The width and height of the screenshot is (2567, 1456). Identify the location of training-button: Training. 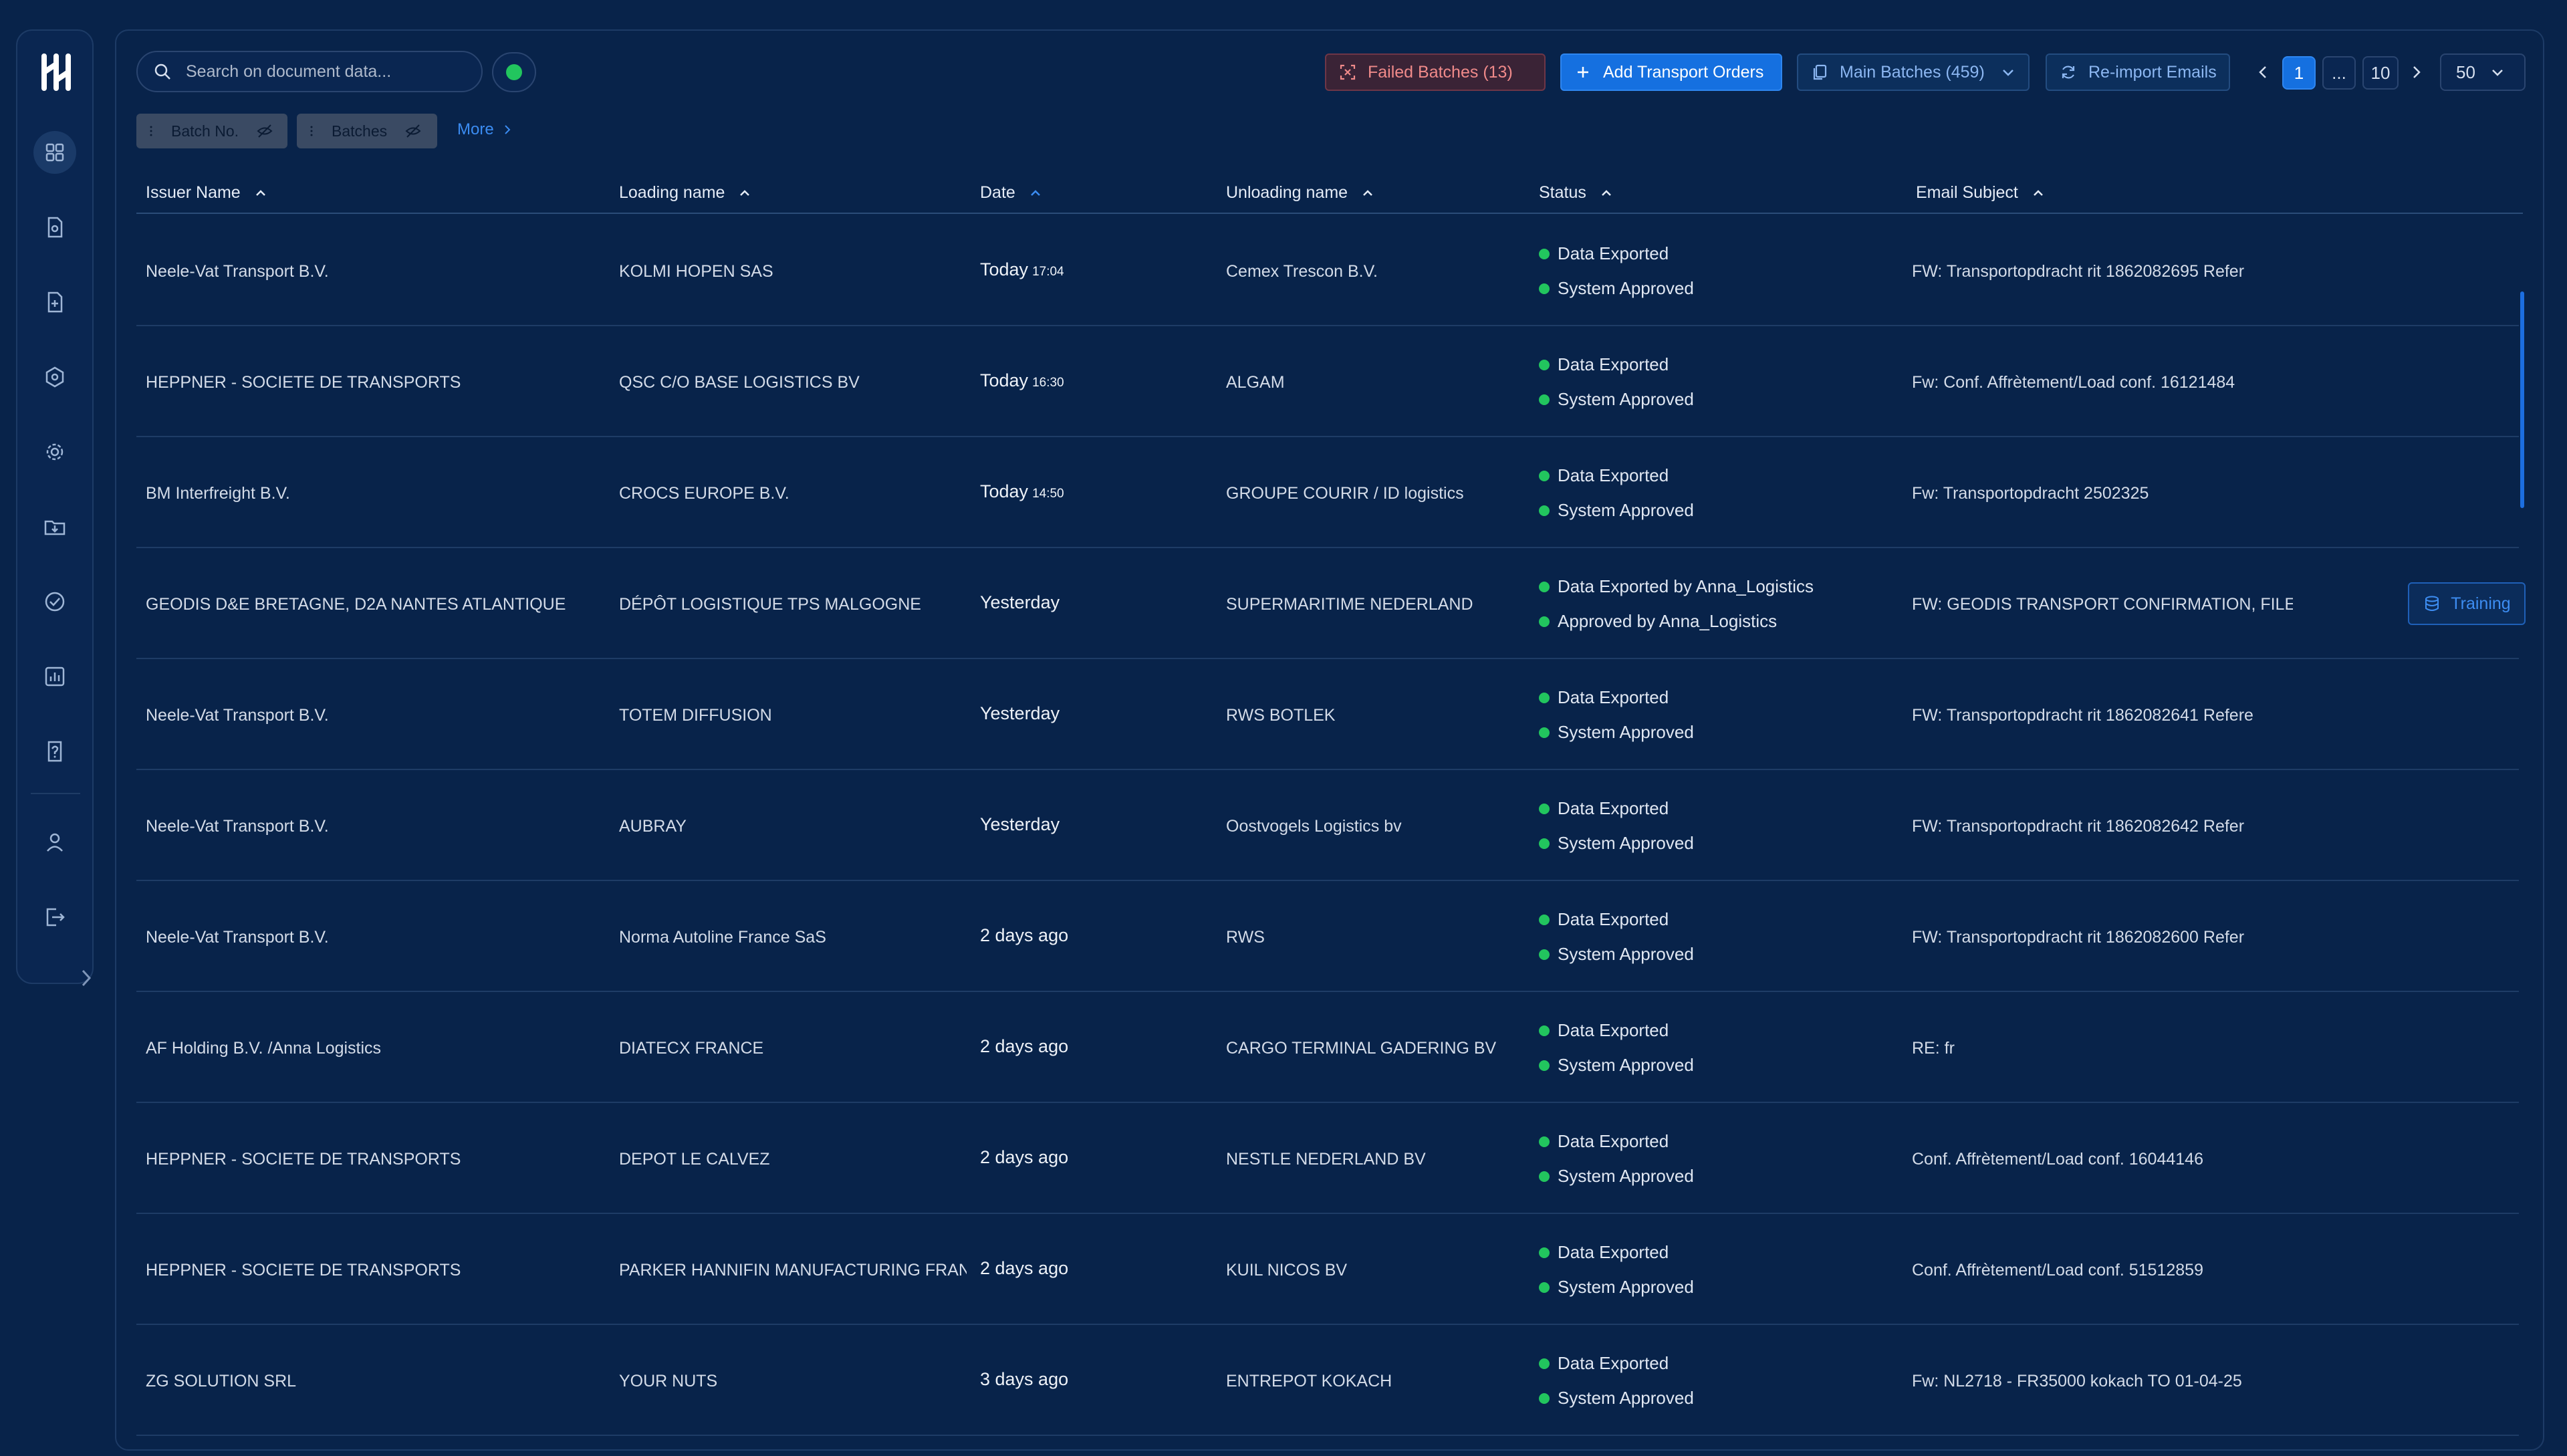
(2467, 603).